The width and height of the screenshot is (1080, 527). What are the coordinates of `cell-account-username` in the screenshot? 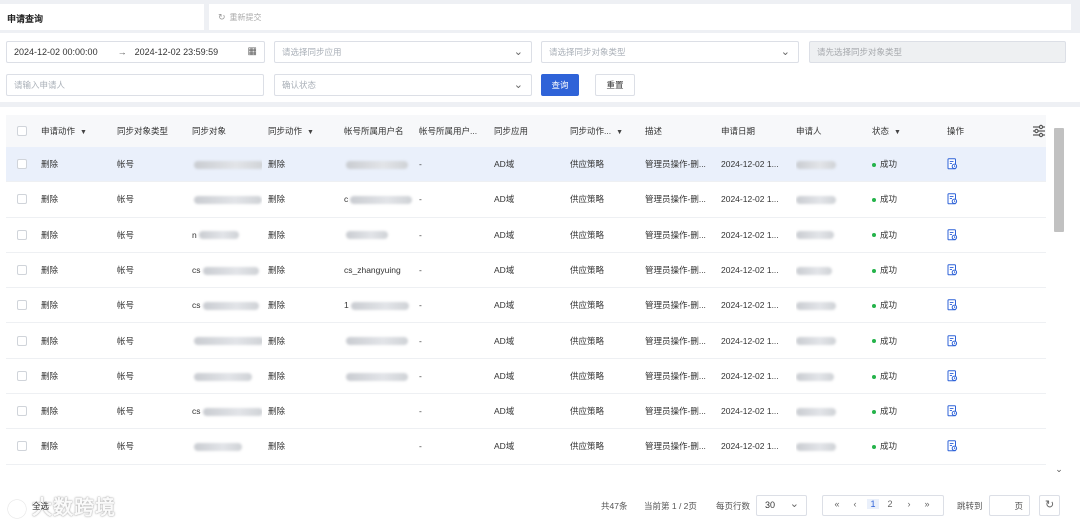 It's located at (379, 164).